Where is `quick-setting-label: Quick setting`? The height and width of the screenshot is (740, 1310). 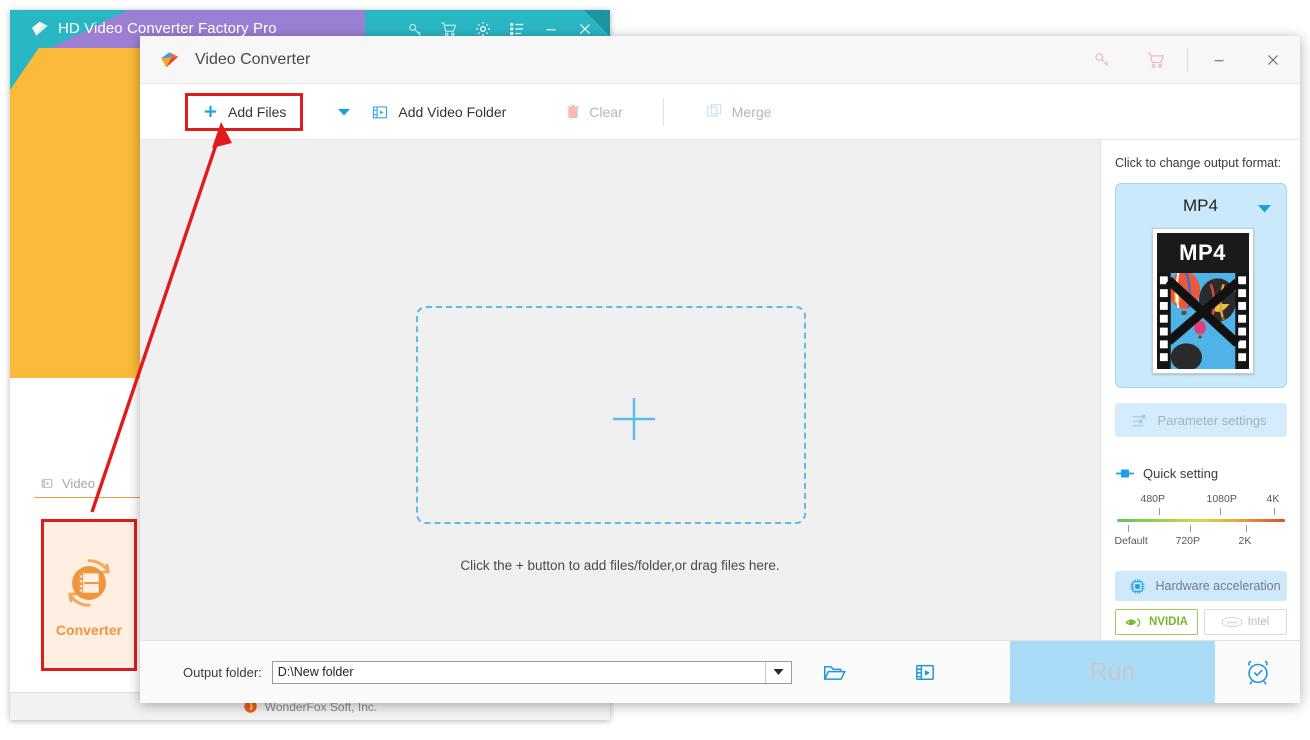 quick-setting-label: Quick setting is located at coordinates (1181, 473).